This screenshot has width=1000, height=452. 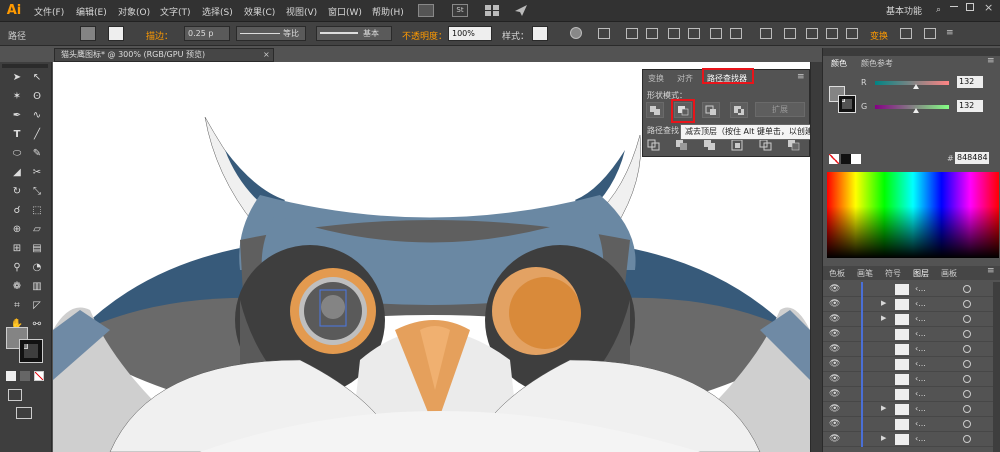 What do you see at coordinates (893, 273) in the screenshot?
I see `tab-symbols: 符号` at bounding box center [893, 273].